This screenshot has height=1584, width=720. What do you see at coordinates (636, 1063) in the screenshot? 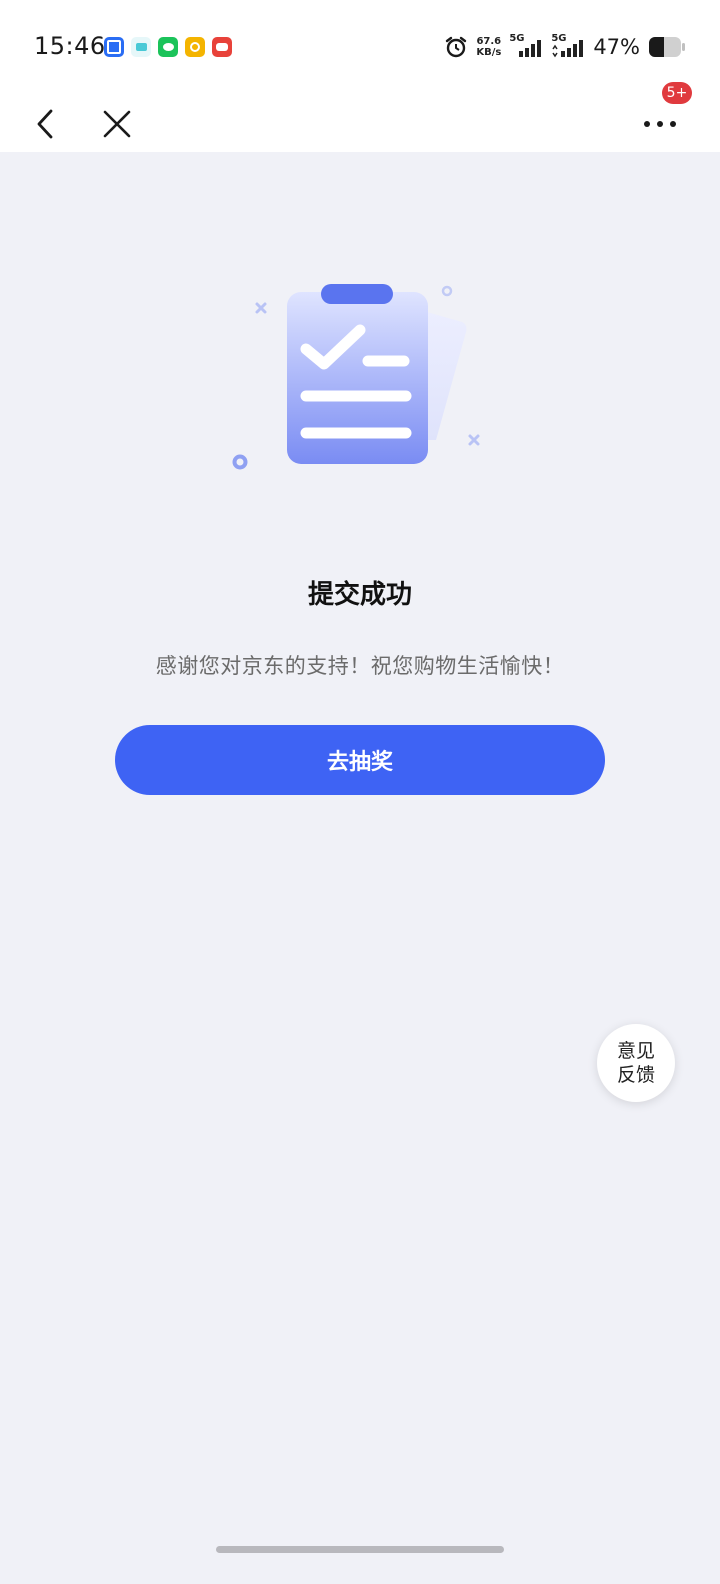
I see `feedback-button: 意见 反馈` at bounding box center [636, 1063].